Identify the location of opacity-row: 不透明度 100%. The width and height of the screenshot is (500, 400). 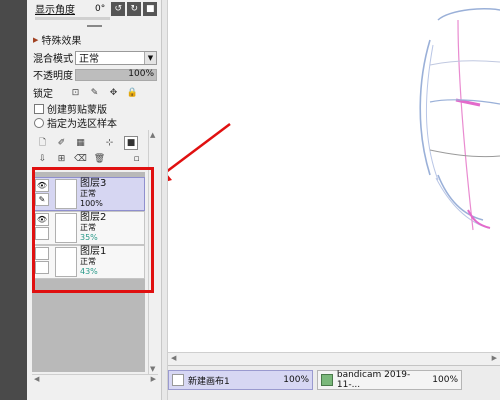
(100, 74).